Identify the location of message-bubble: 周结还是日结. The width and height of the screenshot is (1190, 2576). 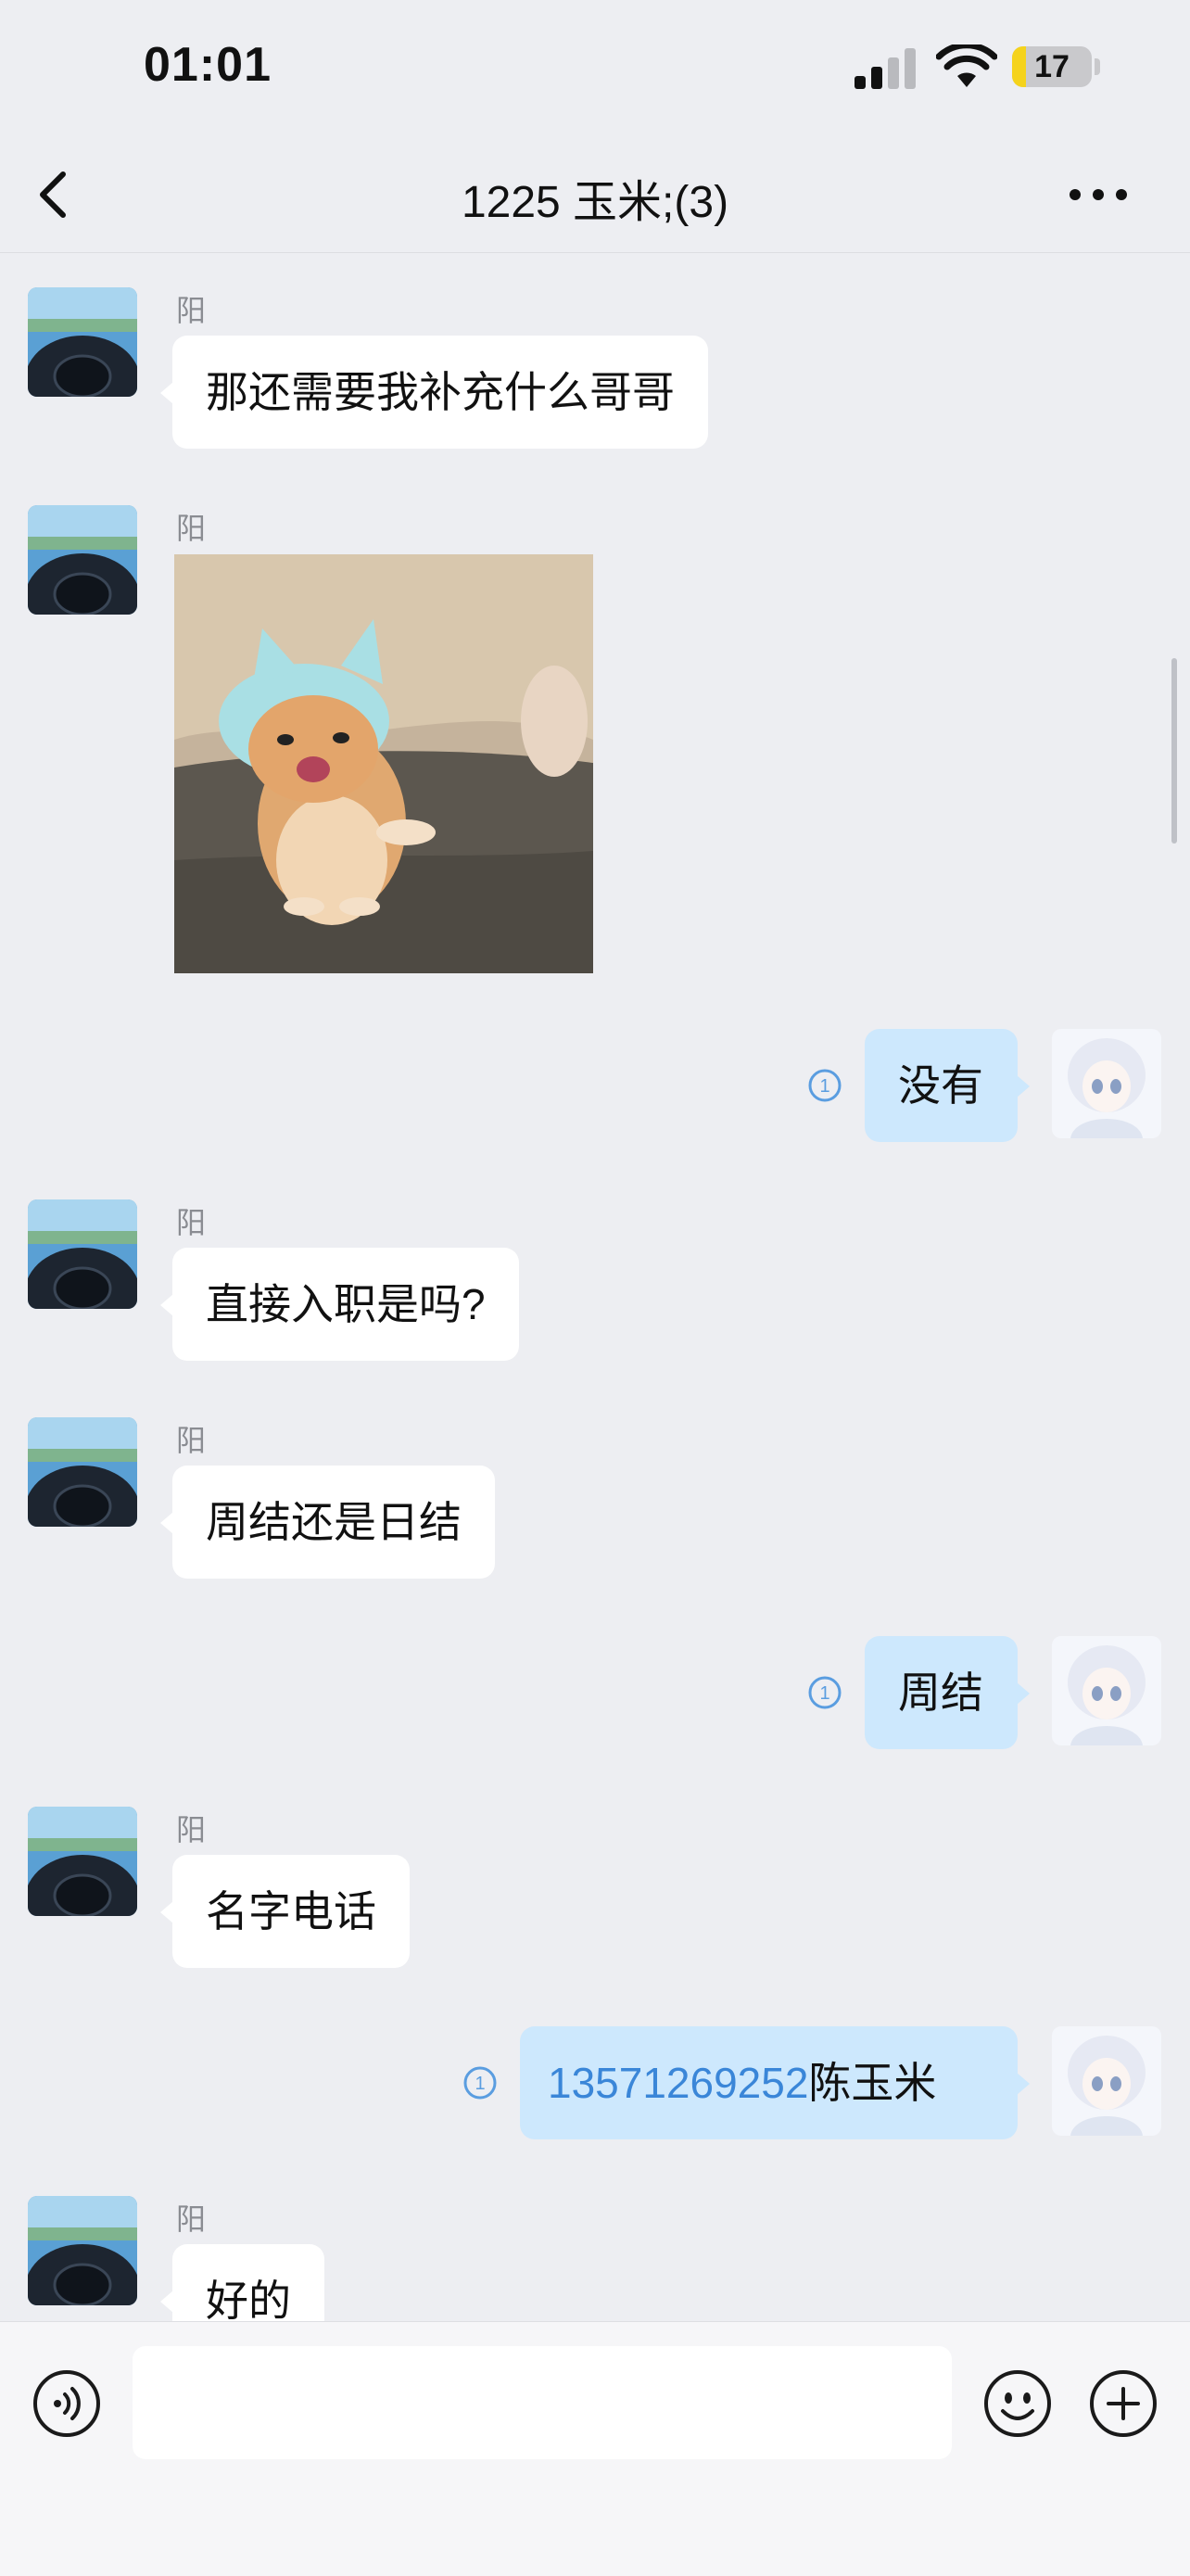
(327, 1522).